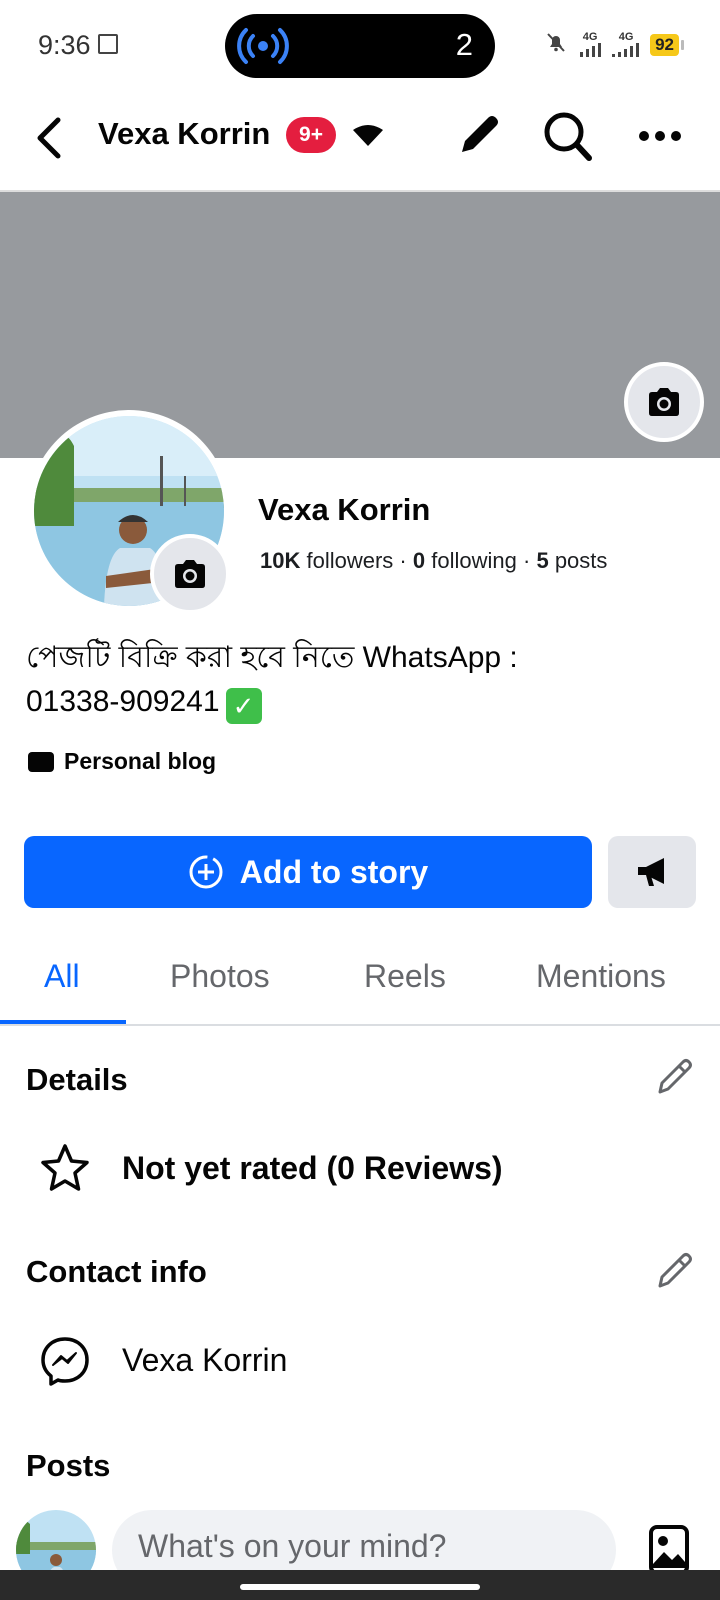  Describe the element at coordinates (116, 1271) in the screenshot. I see `contact-info-title: Contact info` at that location.